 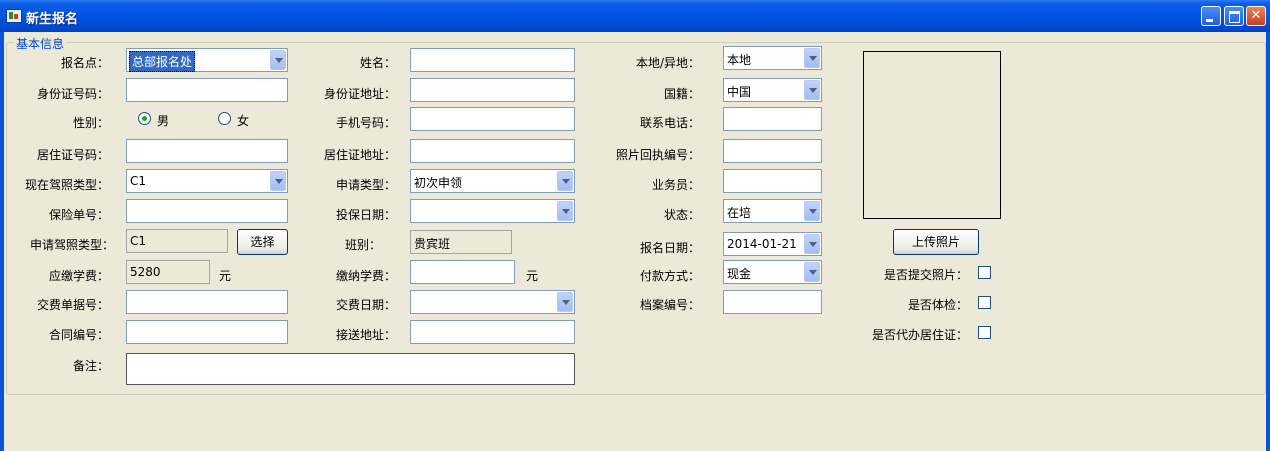 I want to click on gender-male-label: 男, so click(x=163, y=121).